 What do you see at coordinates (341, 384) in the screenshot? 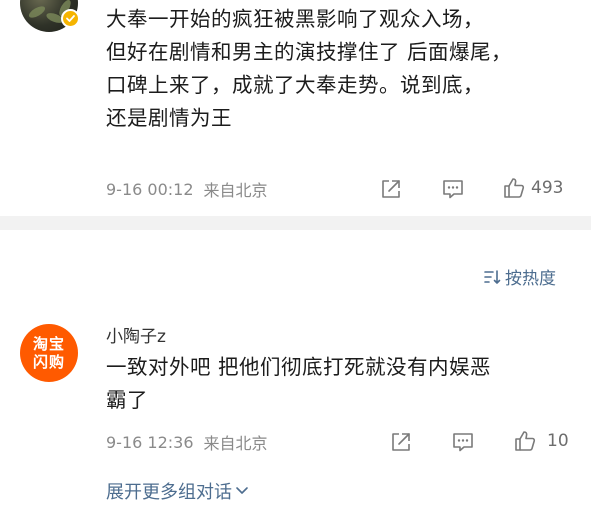
I see `comment-text: 一致对外吧 把他们彻底打死就没有内娱恶 霸了` at bounding box center [341, 384].